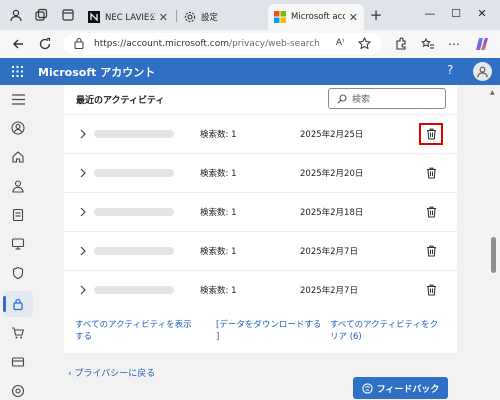 Image resolution: width=500 pixels, height=400 pixels. What do you see at coordinates (96, 72) in the screenshot?
I see `brand-title: Microsoft アカウント` at bounding box center [96, 72].